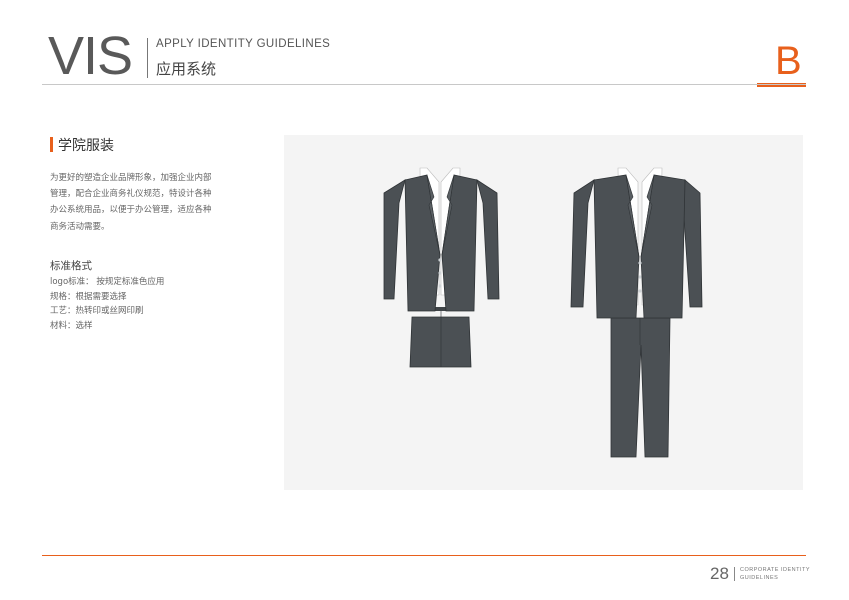  I want to click on spec-item-process: 工艺：热转印或丝网印刷, so click(97, 311).